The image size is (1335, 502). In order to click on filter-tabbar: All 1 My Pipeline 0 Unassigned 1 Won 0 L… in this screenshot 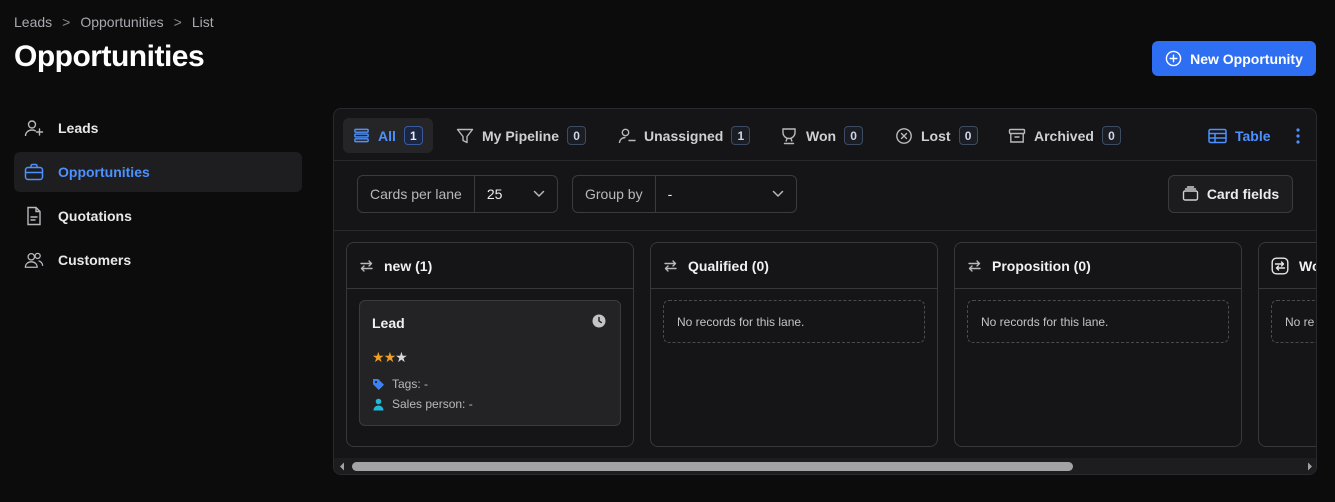, I will do `click(825, 135)`.